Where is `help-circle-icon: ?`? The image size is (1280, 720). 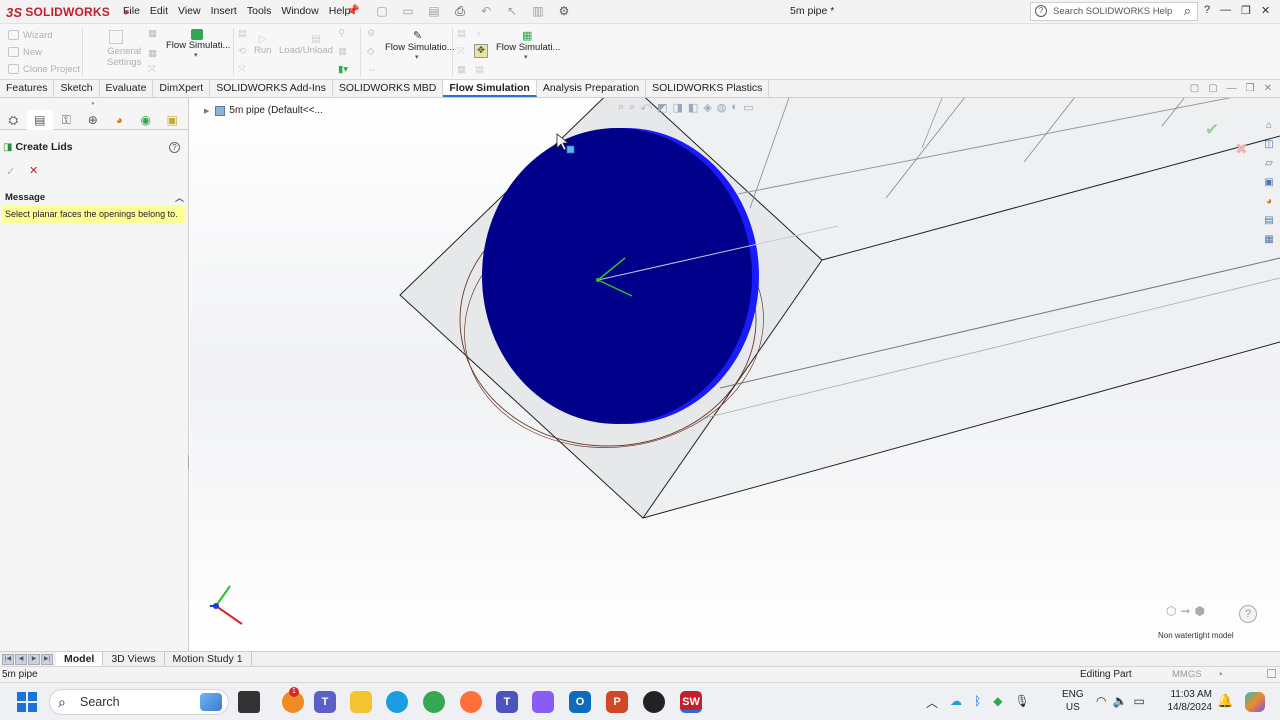 help-circle-icon: ? is located at coordinates (1248, 614).